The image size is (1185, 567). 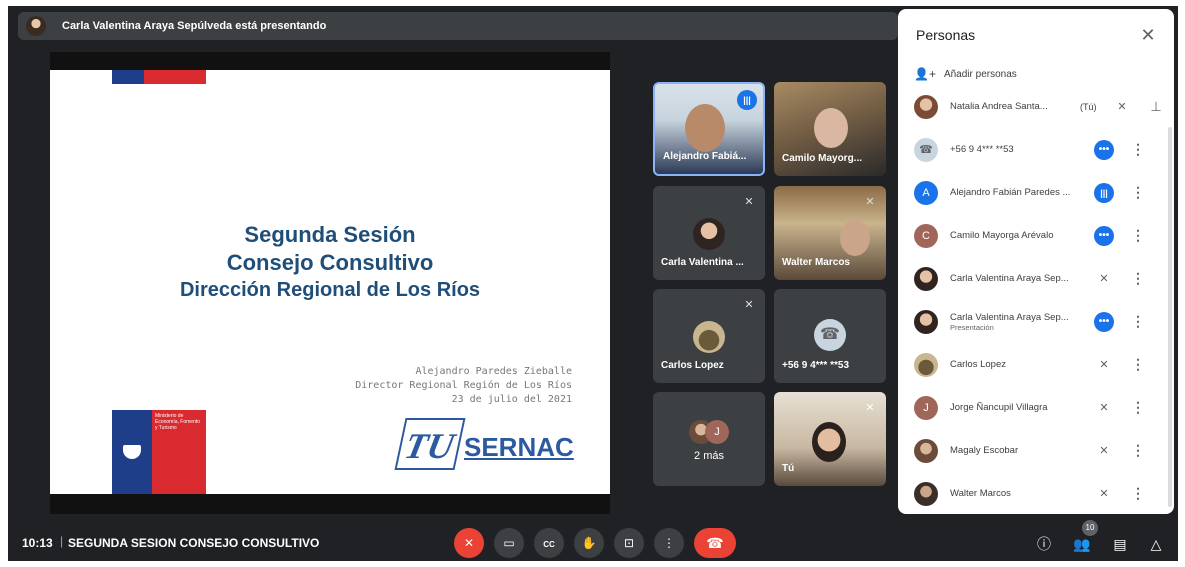 I want to click on participant-avatar: J, so click(x=717, y=432).